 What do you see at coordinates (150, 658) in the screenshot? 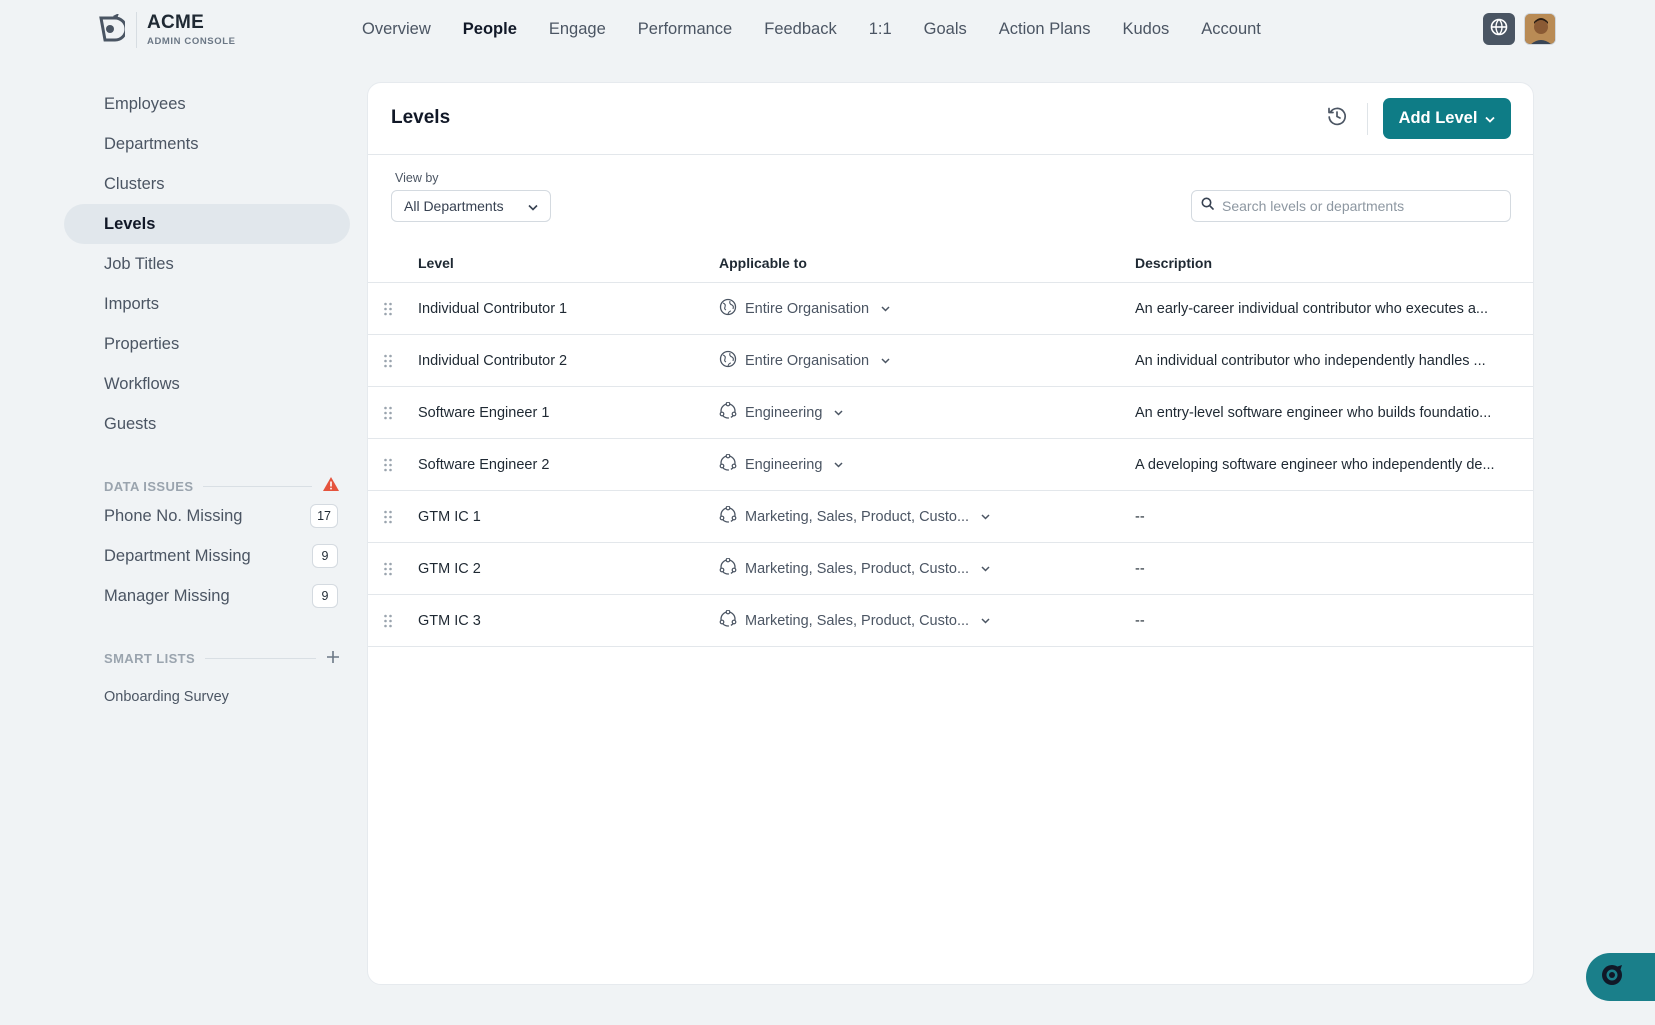
I see `smart-lists-title: SMART LISTS` at bounding box center [150, 658].